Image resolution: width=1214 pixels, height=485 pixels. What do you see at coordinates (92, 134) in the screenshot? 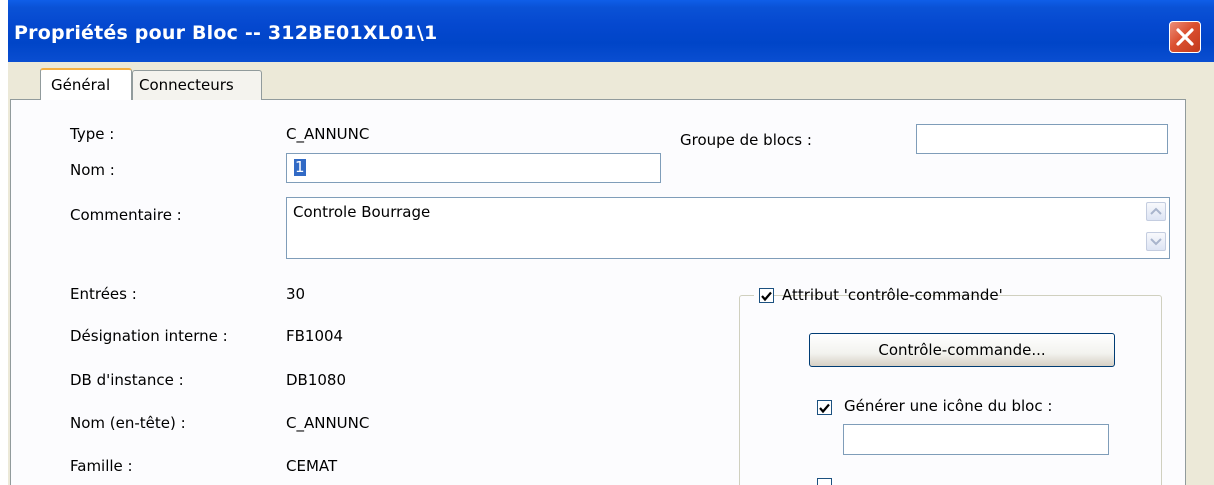
I see `type-label: Type :` at bounding box center [92, 134].